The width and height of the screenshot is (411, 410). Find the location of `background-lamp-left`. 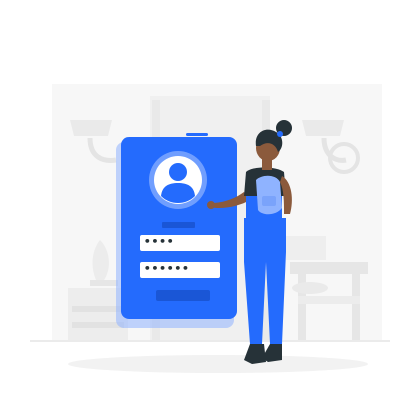

background-lamp-left is located at coordinates (91, 128).